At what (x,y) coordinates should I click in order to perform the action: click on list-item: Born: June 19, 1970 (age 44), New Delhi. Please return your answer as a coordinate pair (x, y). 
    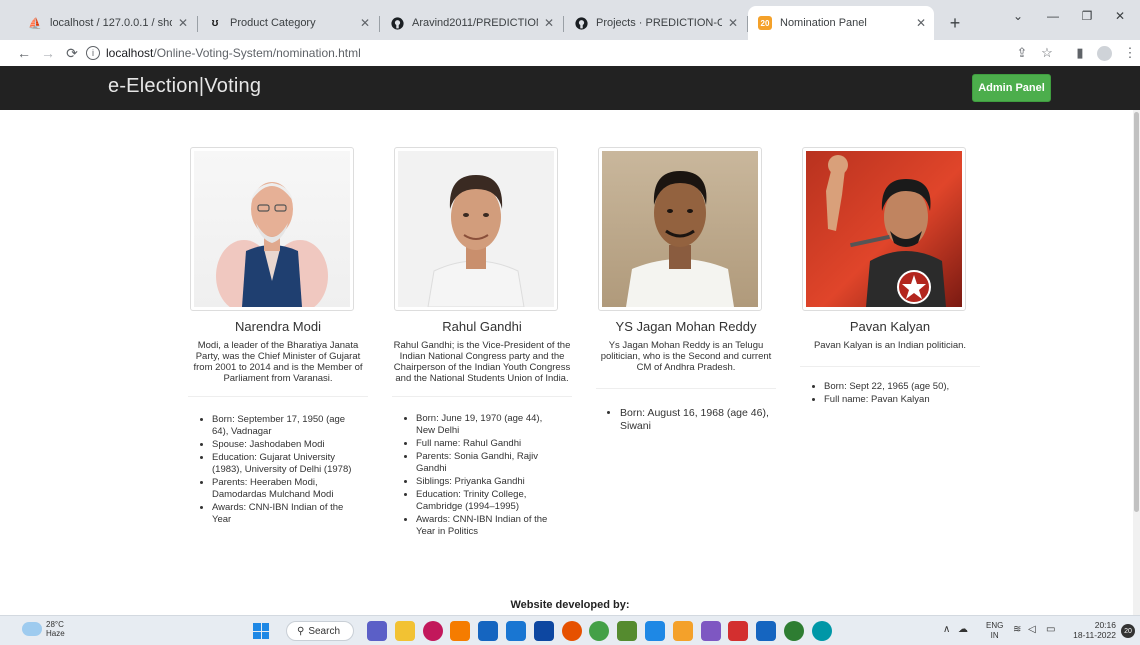
    Looking at the image, I should click on (488, 425).